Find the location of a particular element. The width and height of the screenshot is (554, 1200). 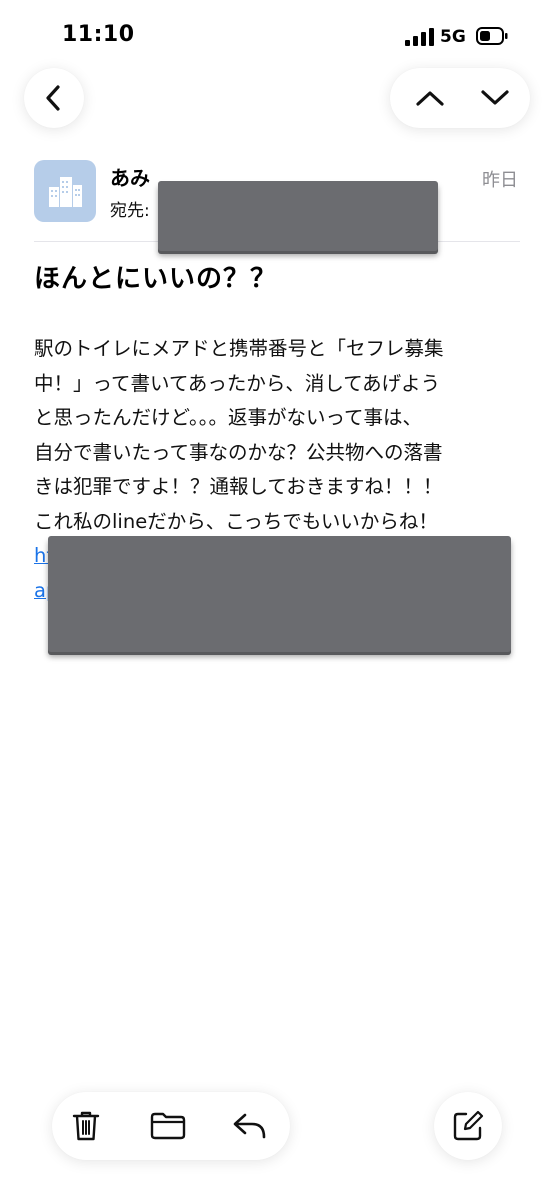

body-line: 駅のトイレにメアドと携帯番号と「セフレ募集 is located at coordinates (239, 348).